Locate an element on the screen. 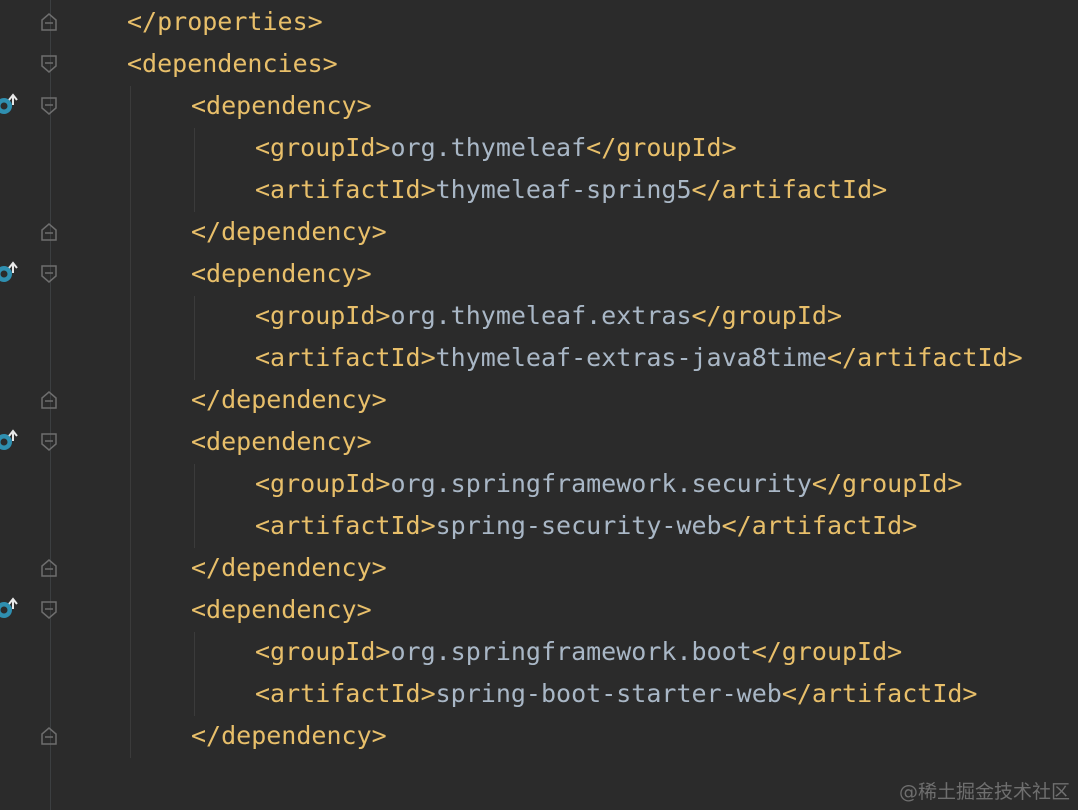 This screenshot has width=1078, height=810. xml-text: org.thymeleaf.extras is located at coordinates (541, 315).